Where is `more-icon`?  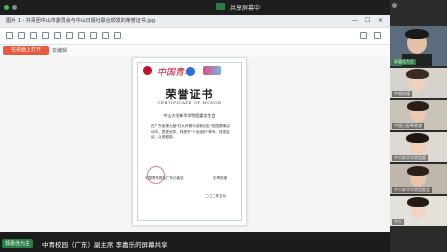
more-icon is located at coordinates (363, 35).